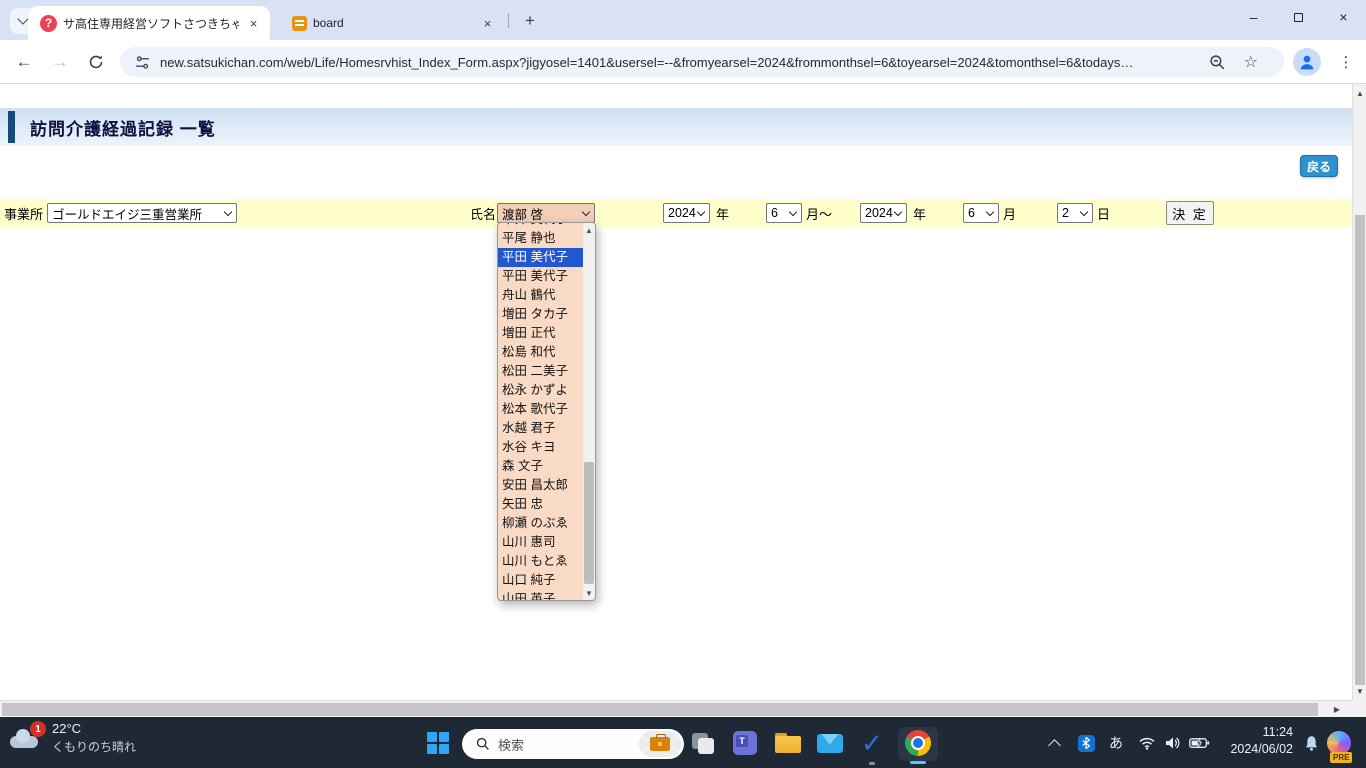  I want to click on to-year-value: 2024, so click(879, 213).